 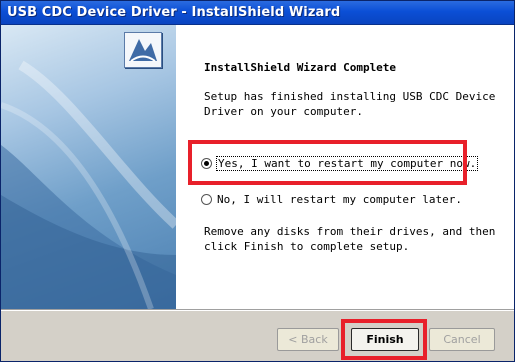 I want to click on wizard-complete-heading: InstallShield Wizard Complete, so click(x=300, y=67).